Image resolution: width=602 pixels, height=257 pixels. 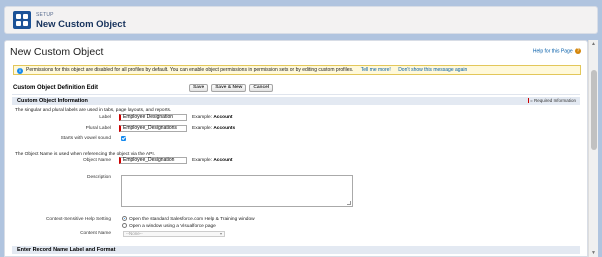 I want to click on help-setting-field-label: Context-Sensitive Help Setting, so click(x=78, y=219).